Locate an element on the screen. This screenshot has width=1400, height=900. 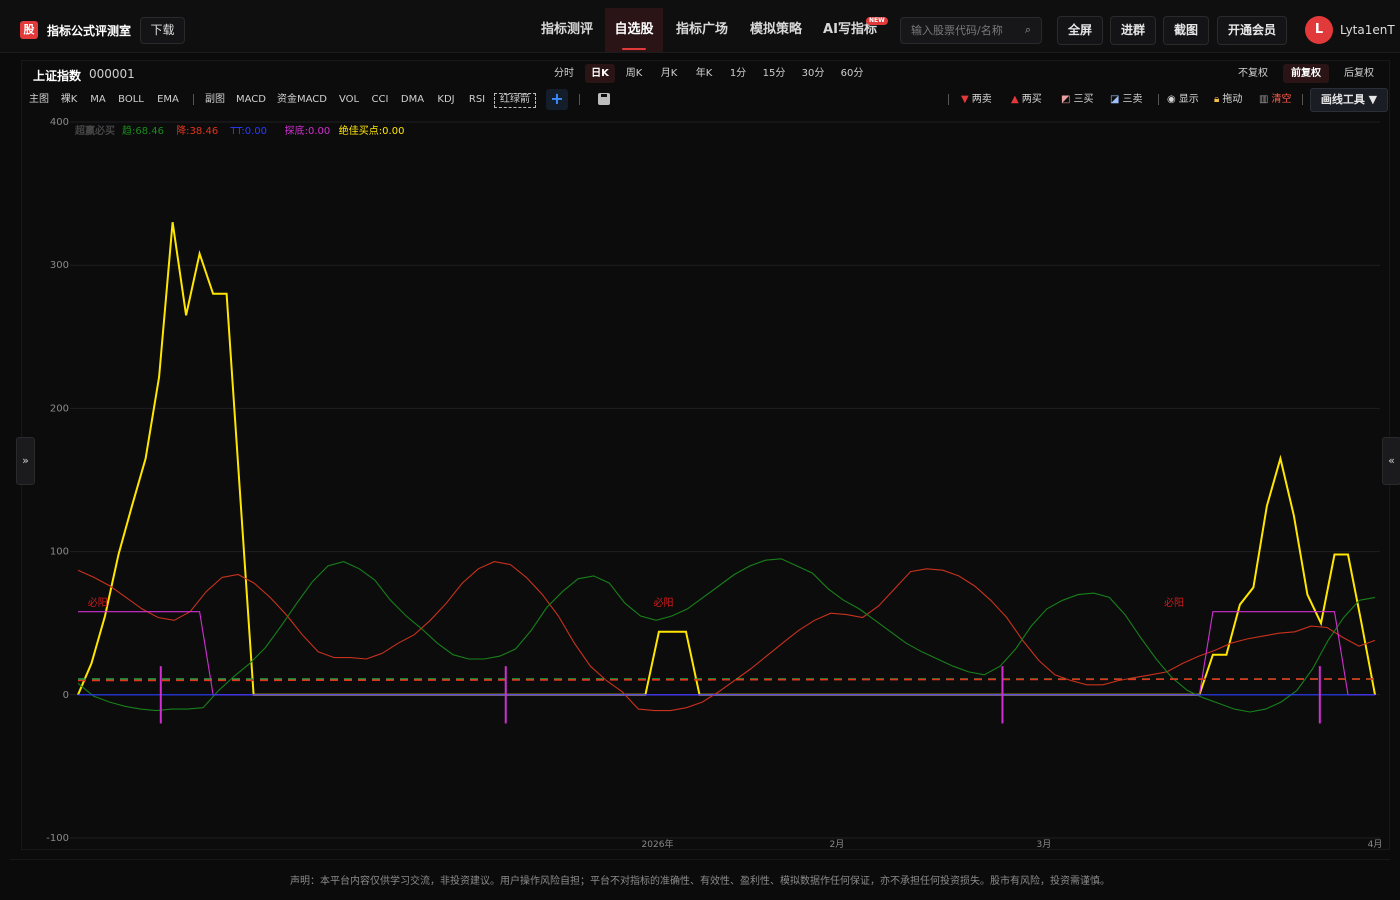
y-tick-label: -100 is located at coordinates (57, 838).